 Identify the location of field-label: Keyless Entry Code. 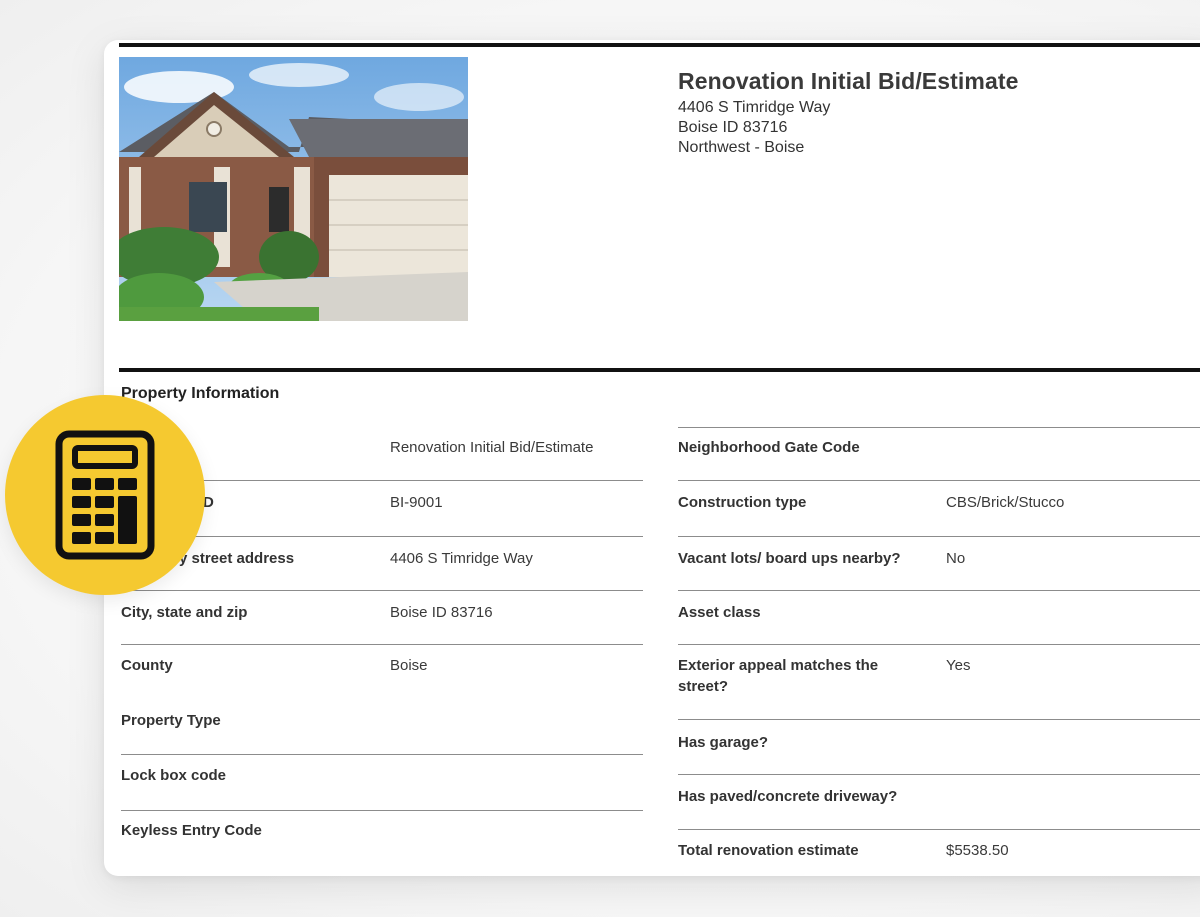
(191, 830).